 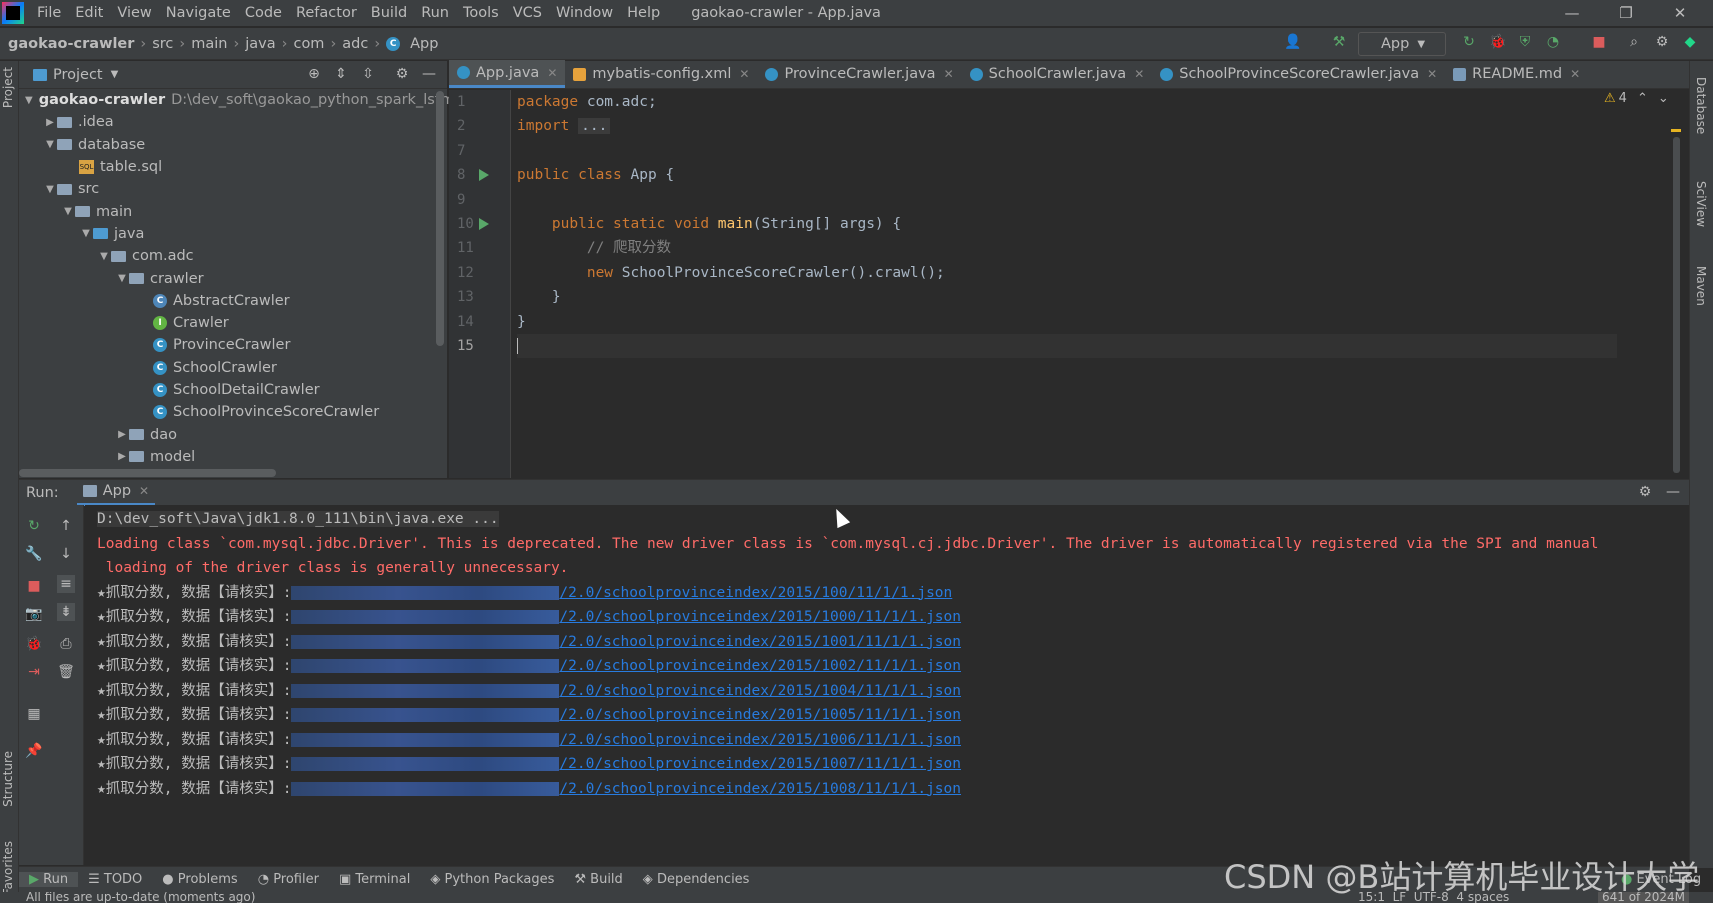 I want to click on menu-file: File, so click(x=49, y=13).